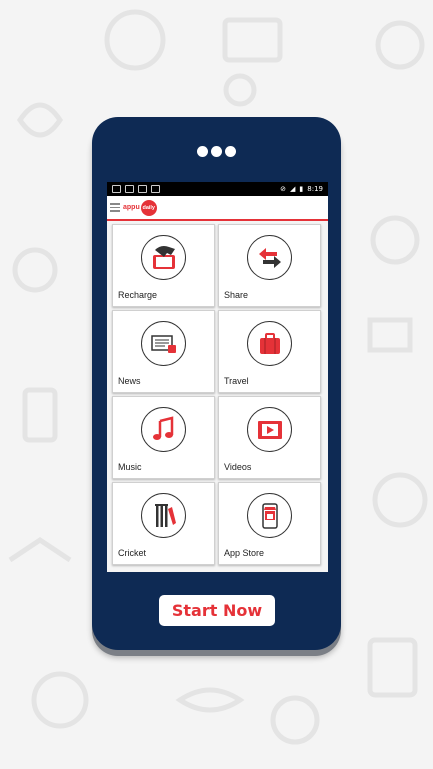 The width and height of the screenshot is (433, 769). I want to click on tile-label: Recharge, so click(138, 295).